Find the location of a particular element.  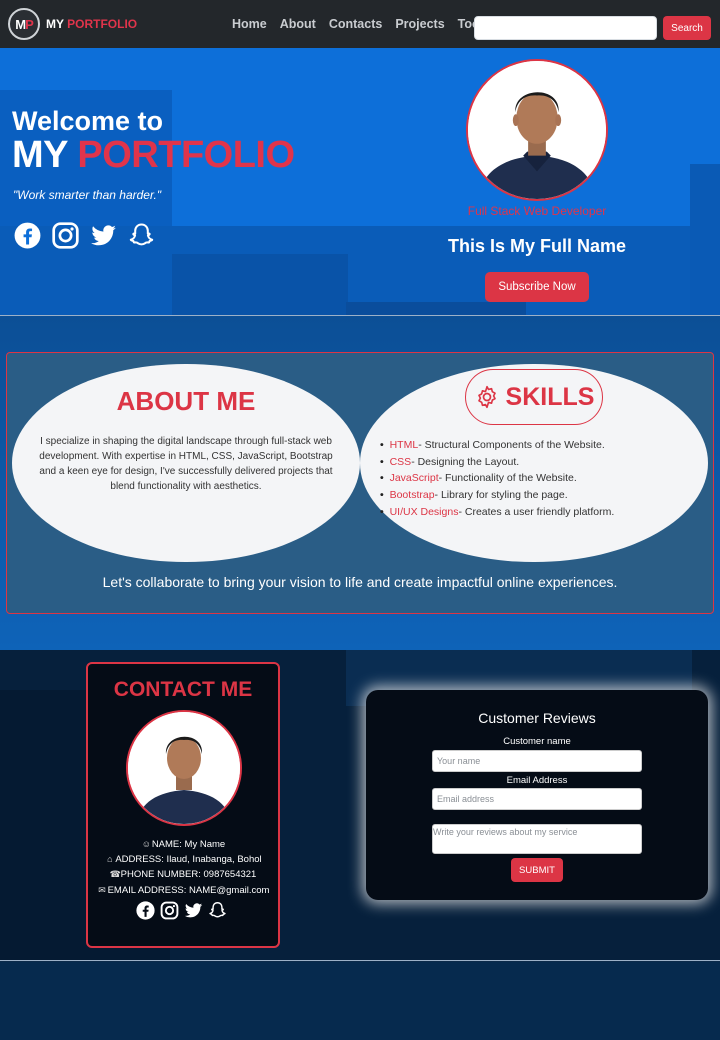

contact-name: NAME: My Name is located at coordinates (188, 844).